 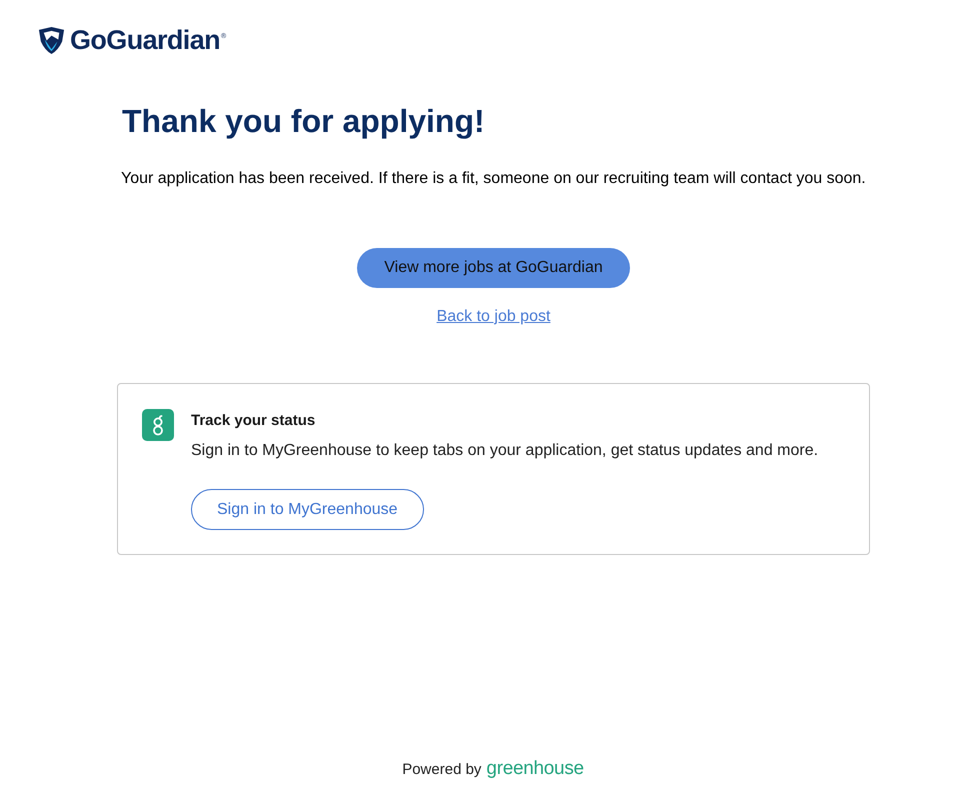 What do you see at coordinates (51, 40) in the screenshot?
I see `shield-logo-icon` at bounding box center [51, 40].